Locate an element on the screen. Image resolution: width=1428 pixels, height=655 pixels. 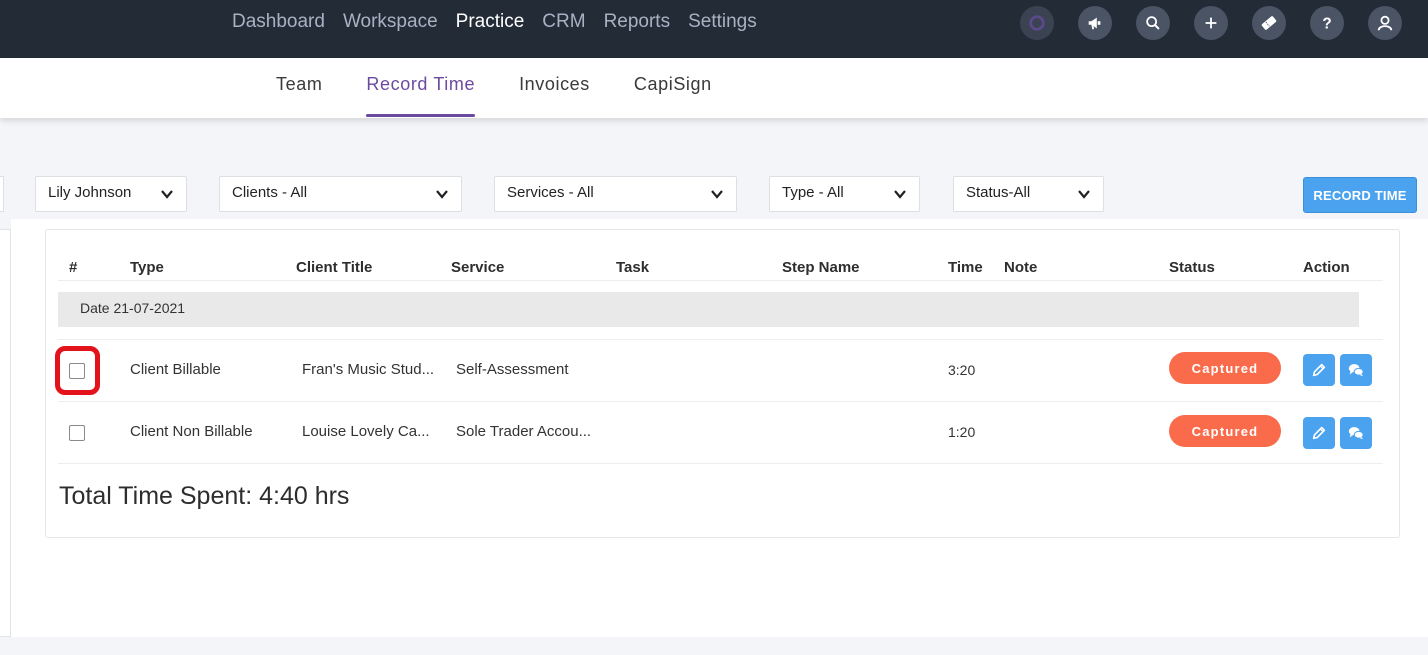
filter-stub is located at coordinates (2, 194).